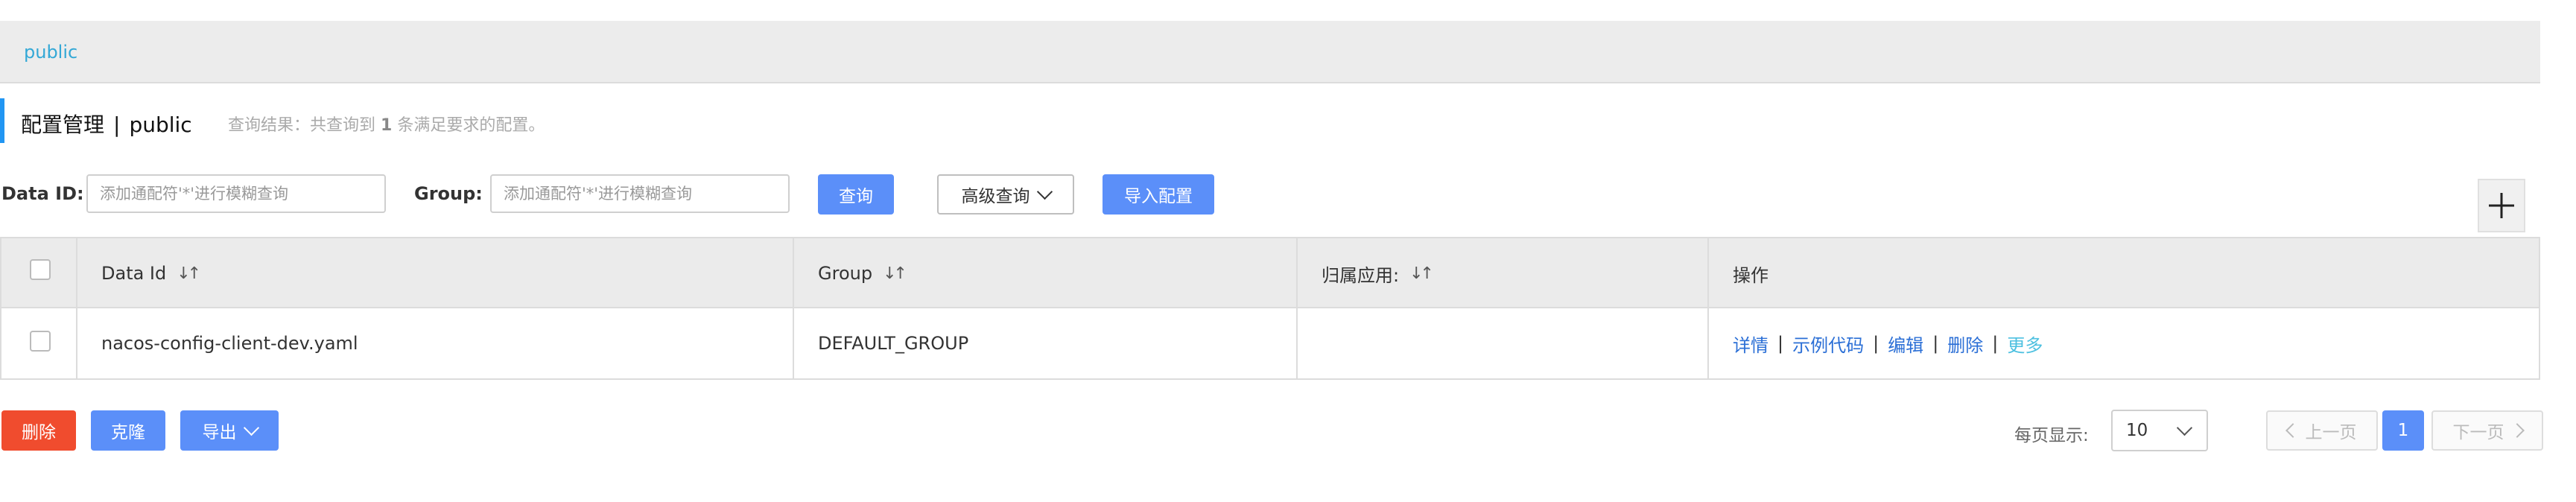  I want to click on query-result-count: 1, so click(387, 125).